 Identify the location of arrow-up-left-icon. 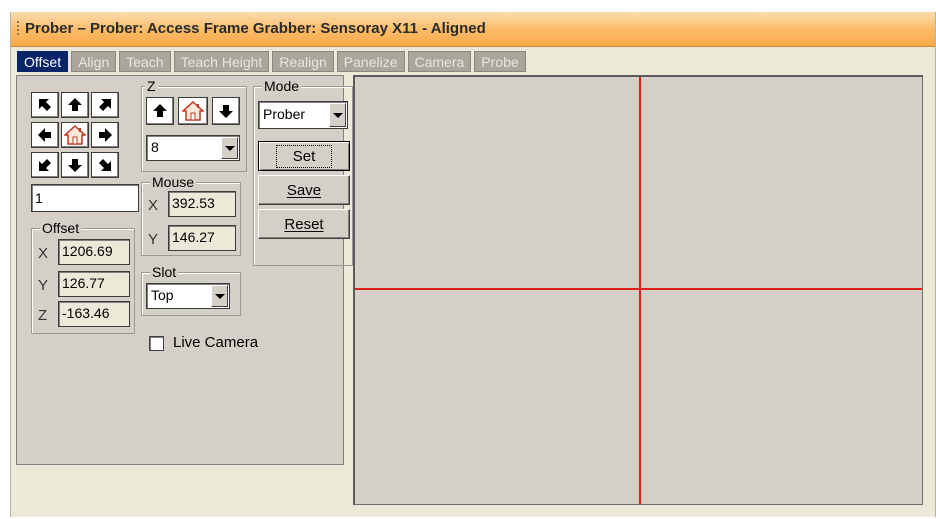
(45, 105).